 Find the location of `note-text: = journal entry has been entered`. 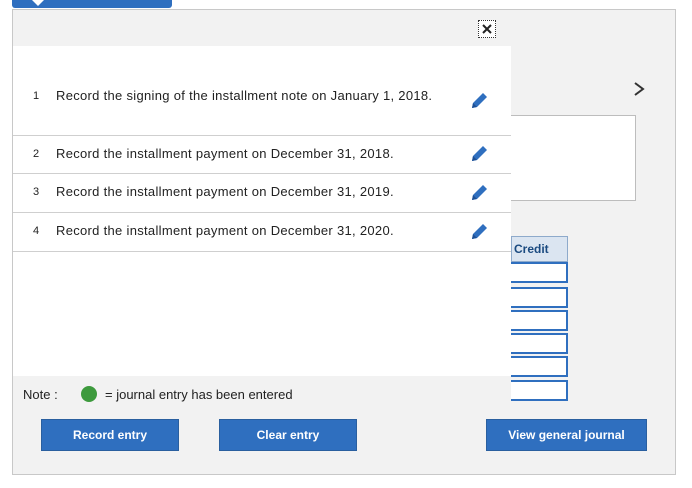

note-text: = journal entry has been entered is located at coordinates (199, 394).